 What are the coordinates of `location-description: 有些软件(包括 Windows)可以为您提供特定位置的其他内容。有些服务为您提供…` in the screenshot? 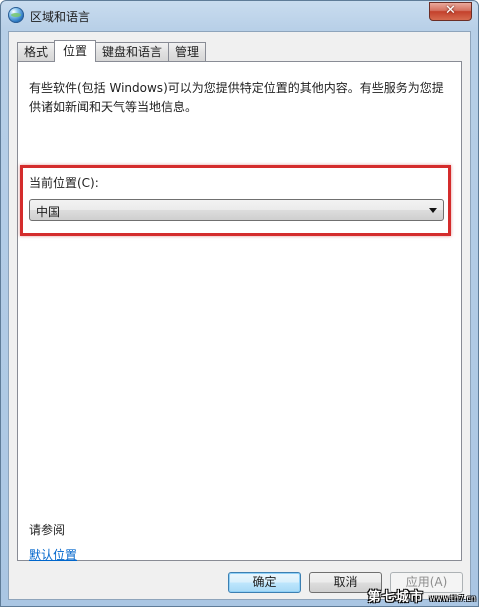 It's located at (236, 97).